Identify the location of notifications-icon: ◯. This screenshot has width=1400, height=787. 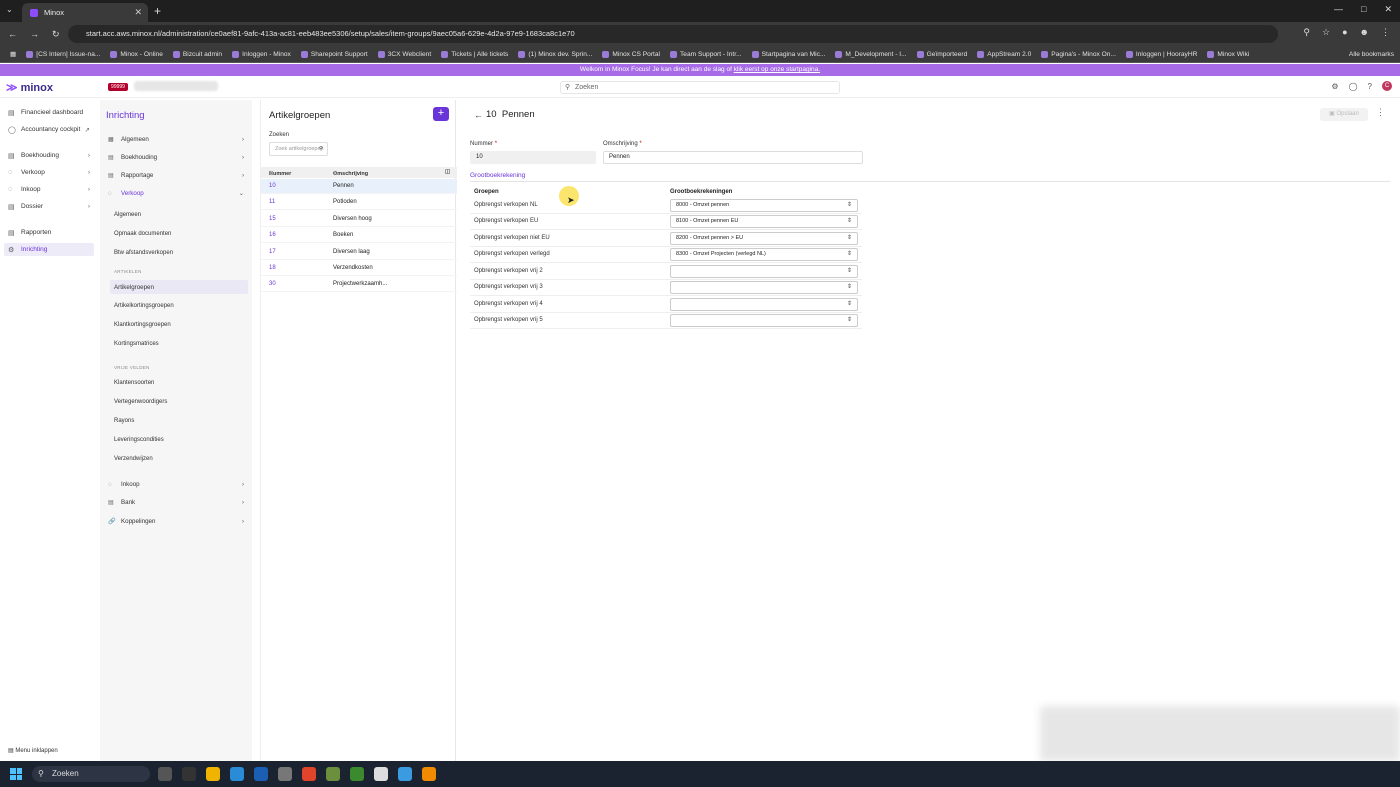
(1353, 86).